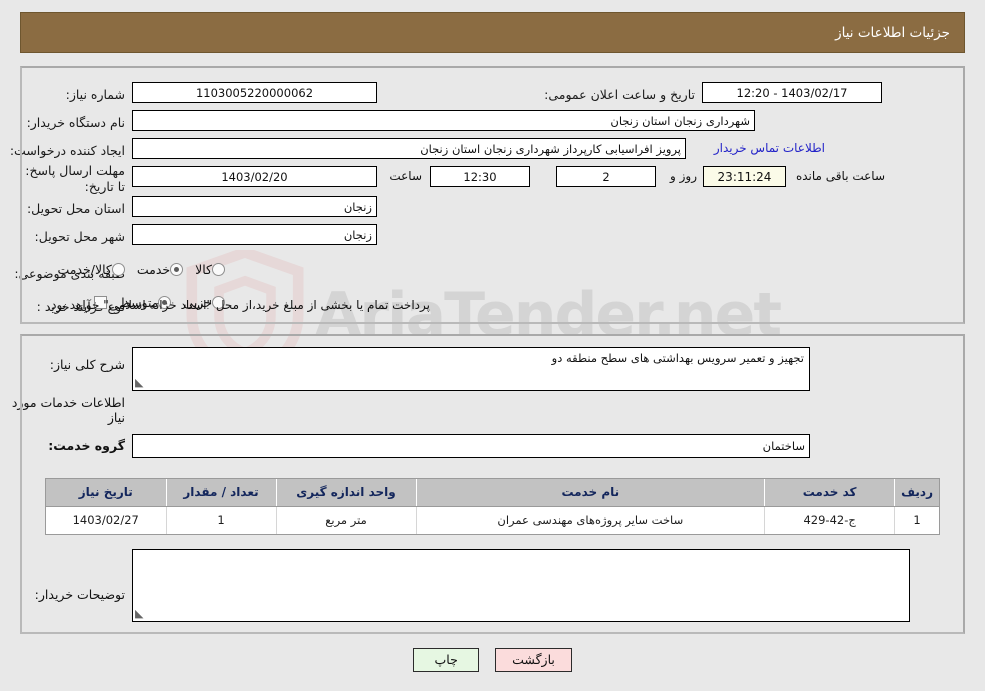 The width and height of the screenshot is (985, 691). I want to click on action-button-row: بازگشت چاپ, so click(492, 660).